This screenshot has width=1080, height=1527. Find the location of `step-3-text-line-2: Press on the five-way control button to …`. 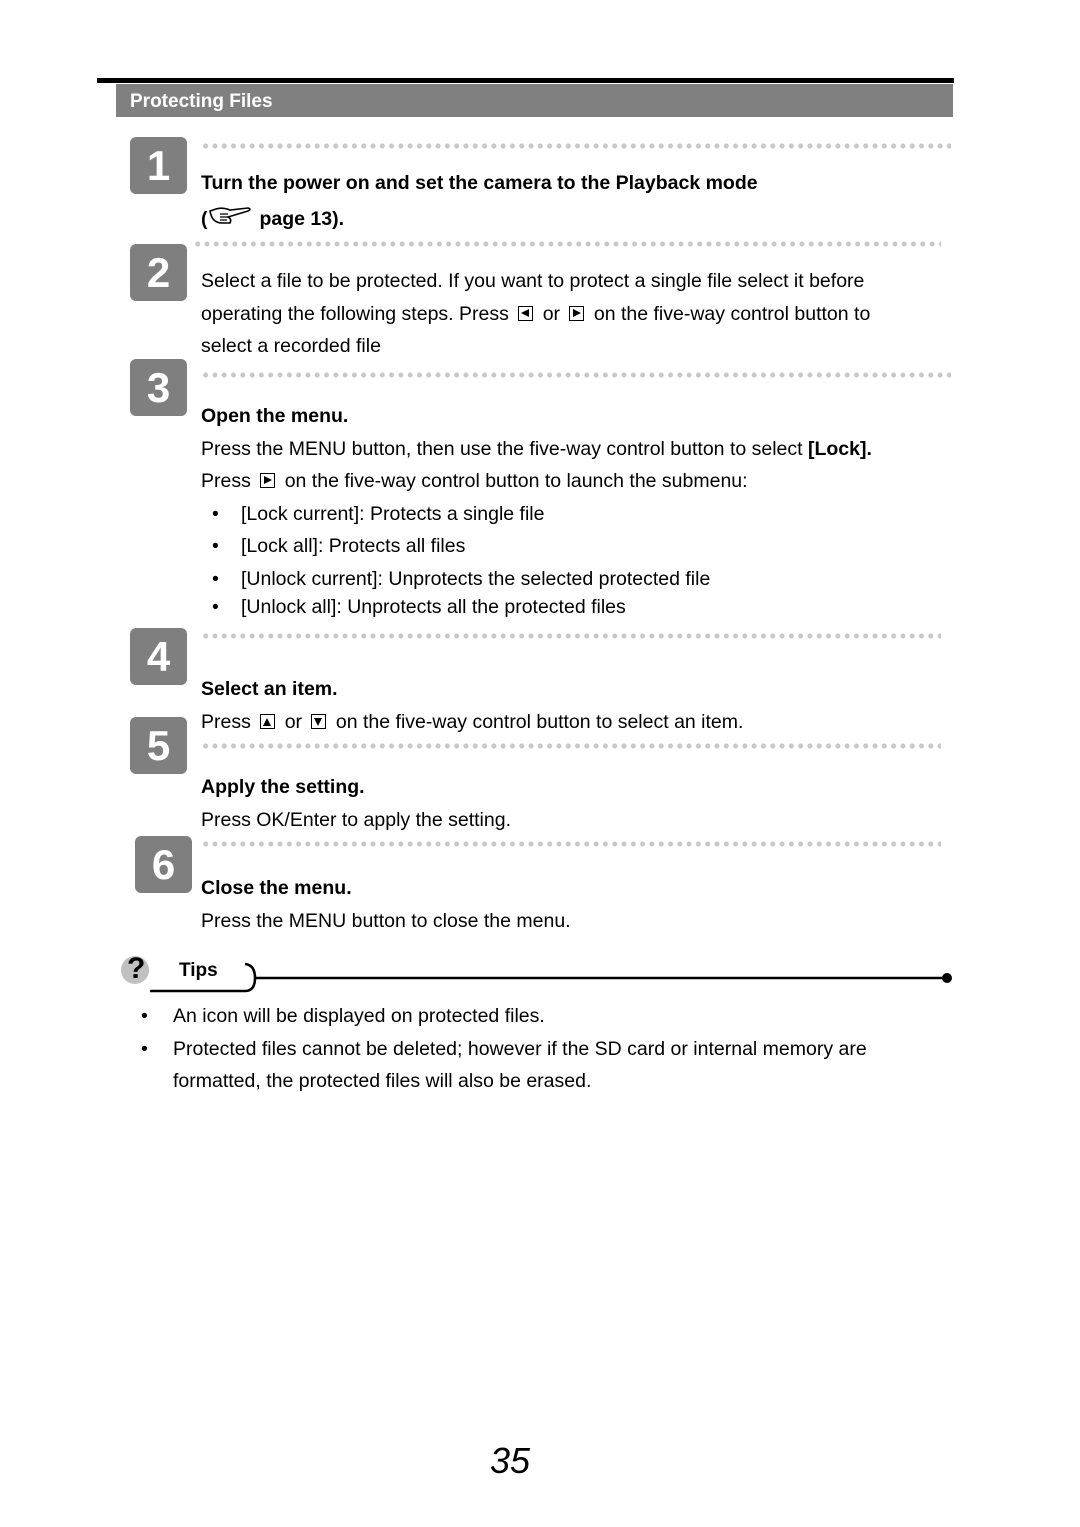

step-3-text-line-2: Press on the five-way control button to … is located at coordinates (474, 481).